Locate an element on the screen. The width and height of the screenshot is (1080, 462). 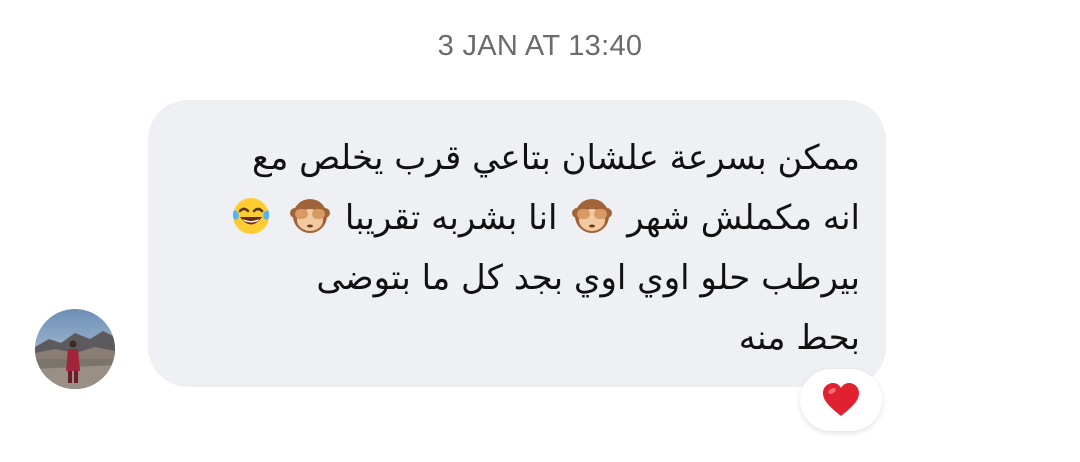
red-heart-icon is located at coordinates (841, 399).